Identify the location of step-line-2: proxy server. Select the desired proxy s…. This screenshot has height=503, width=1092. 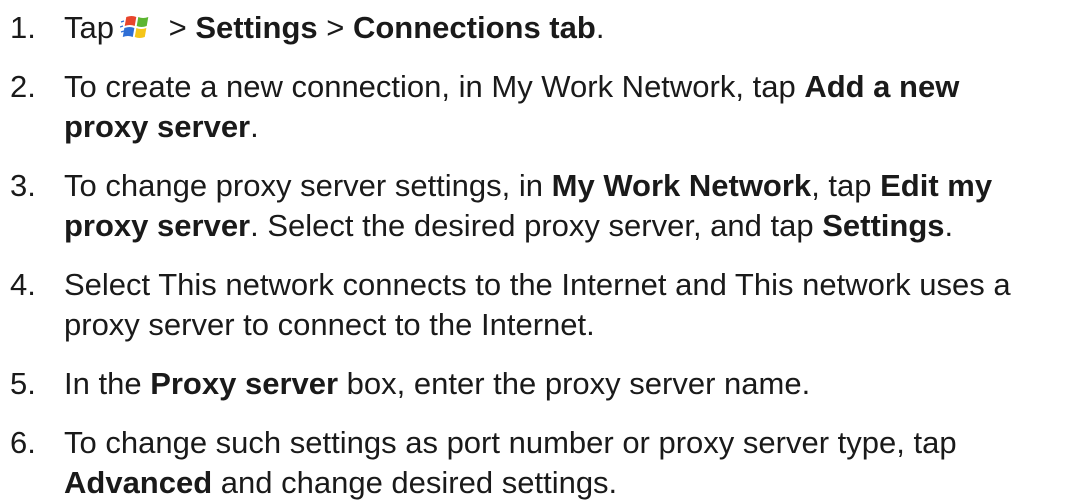
(577, 226).